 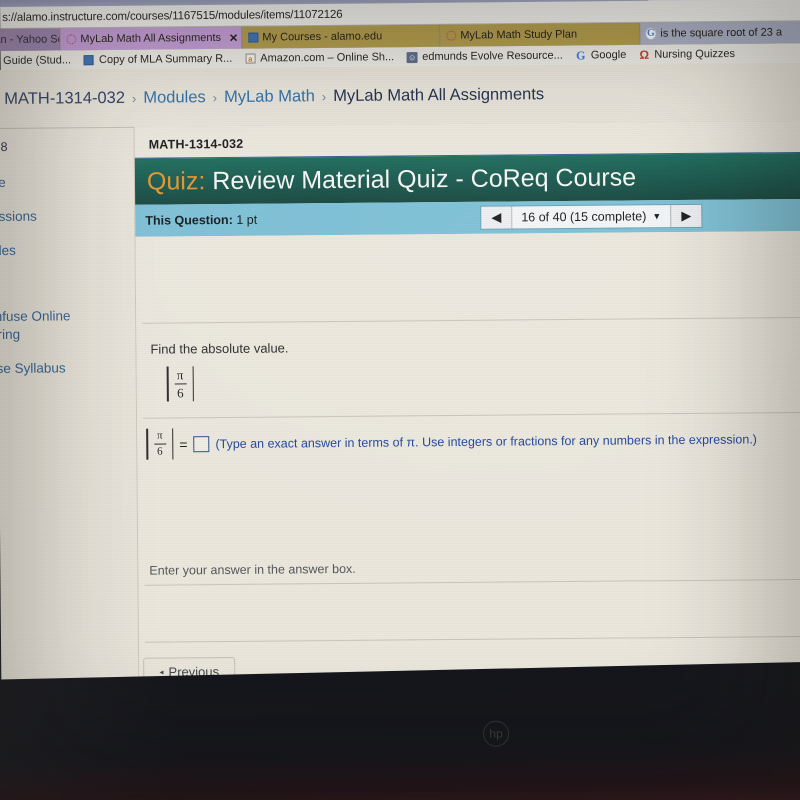 What do you see at coordinates (18, 216) in the screenshot?
I see `sidebar-item-discussions: cussions` at bounding box center [18, 216].